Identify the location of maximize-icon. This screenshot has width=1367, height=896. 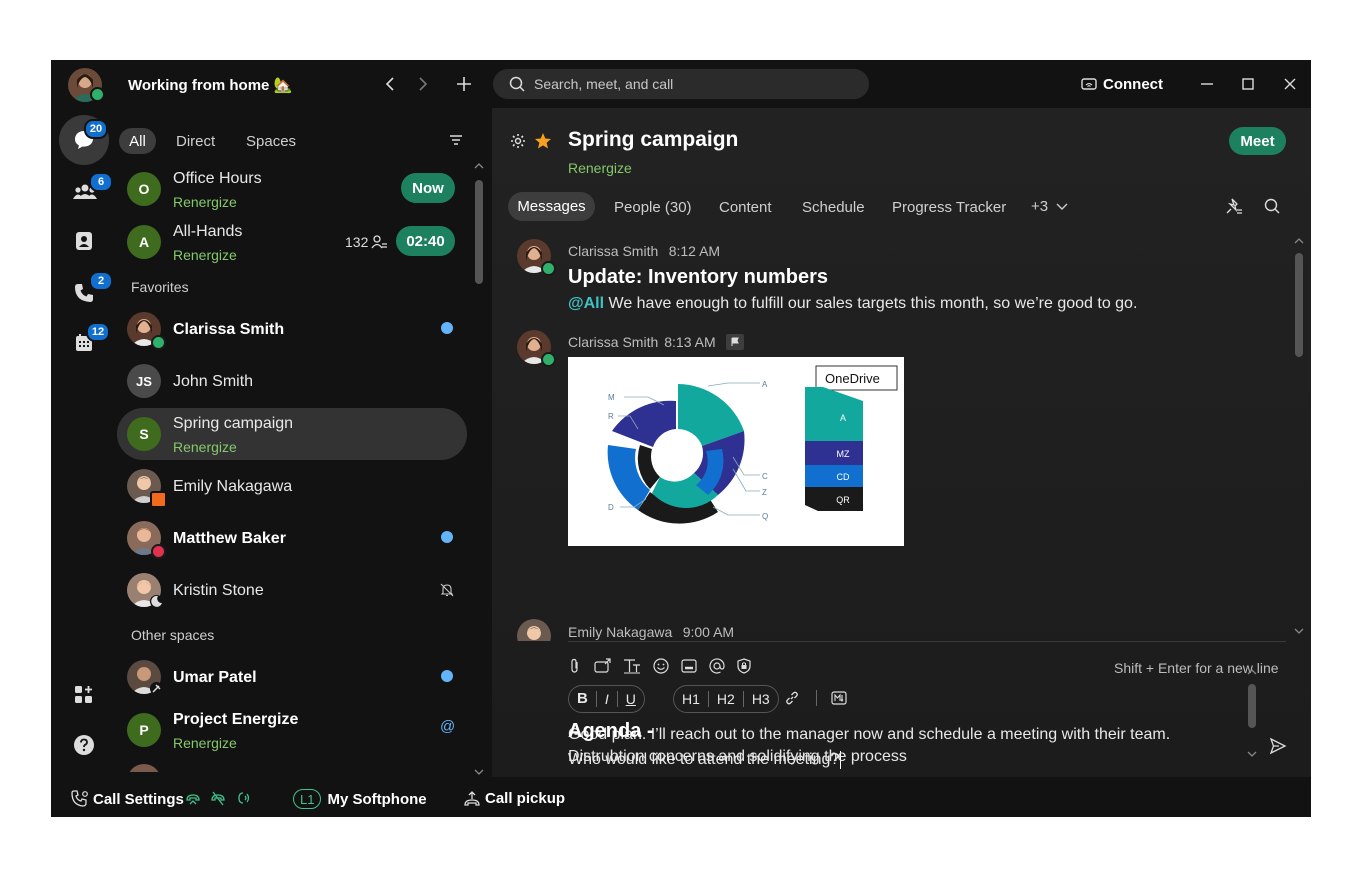
(1248, 84).